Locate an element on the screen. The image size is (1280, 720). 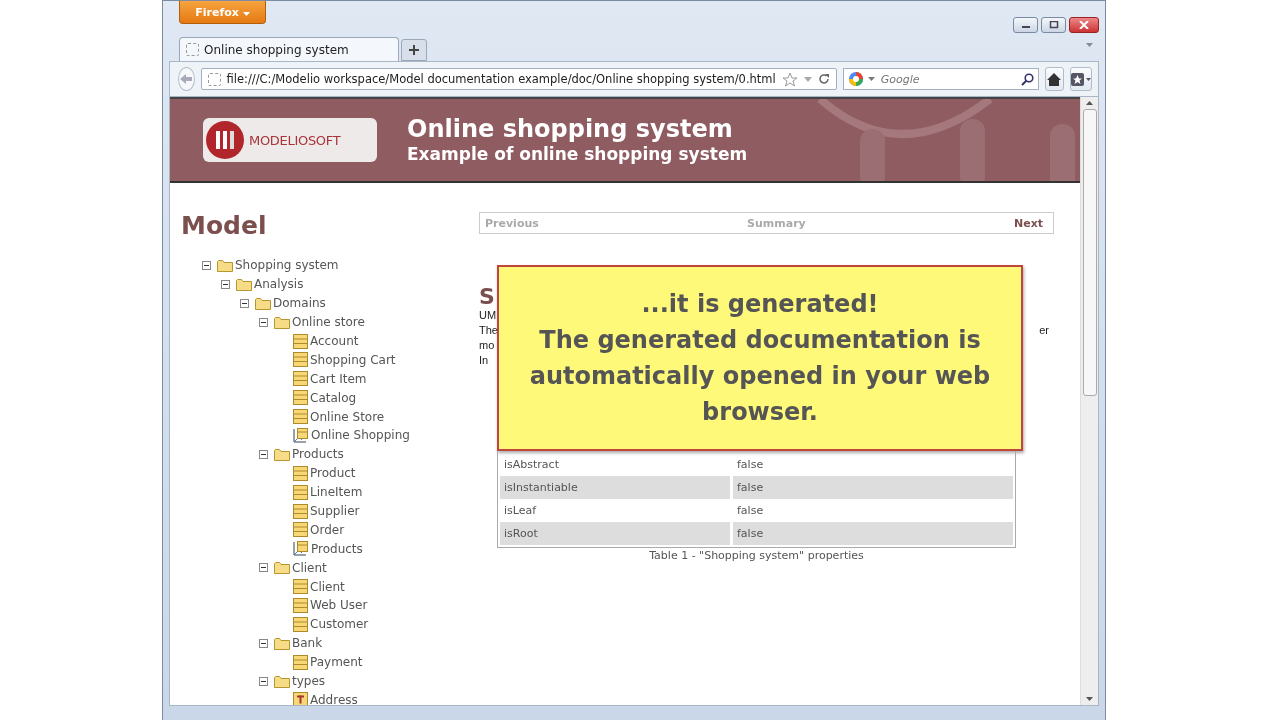
maximize-icon is located at coordinates (1053, 25).